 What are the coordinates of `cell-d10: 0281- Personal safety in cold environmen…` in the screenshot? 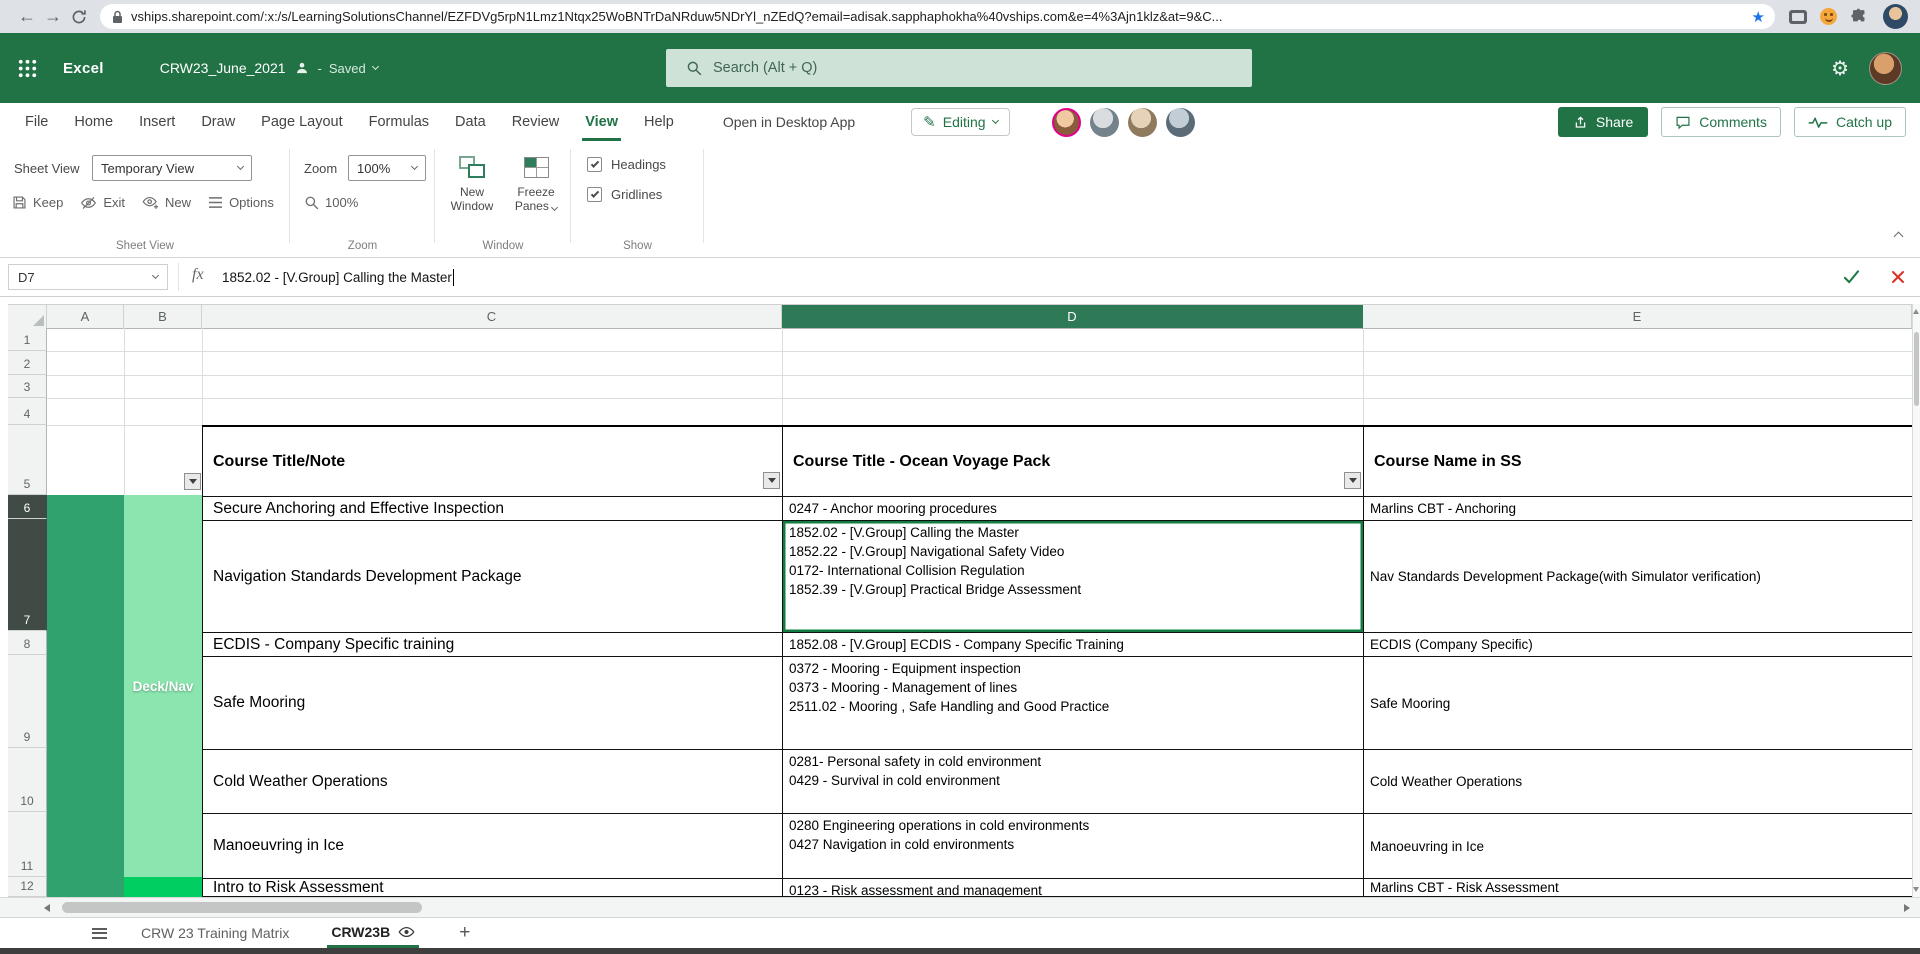 It's located at (1072, 782).